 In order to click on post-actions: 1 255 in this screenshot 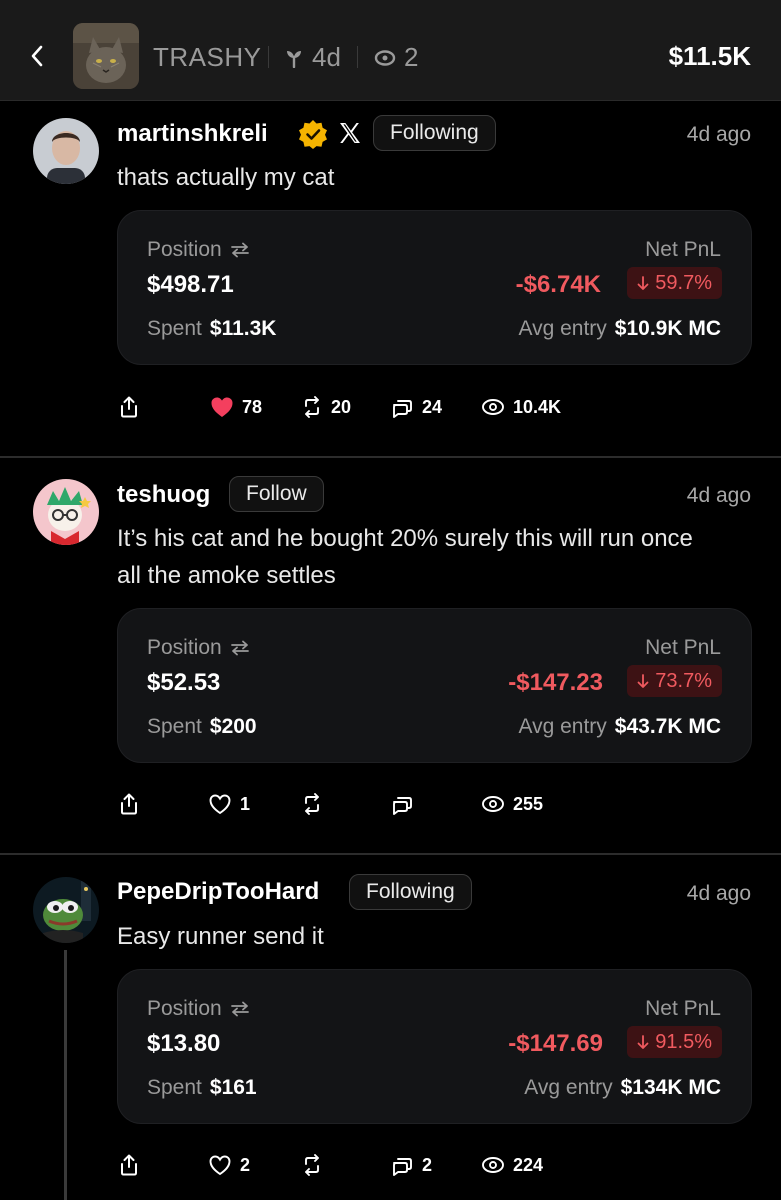, I will do `click(437, 804)`.